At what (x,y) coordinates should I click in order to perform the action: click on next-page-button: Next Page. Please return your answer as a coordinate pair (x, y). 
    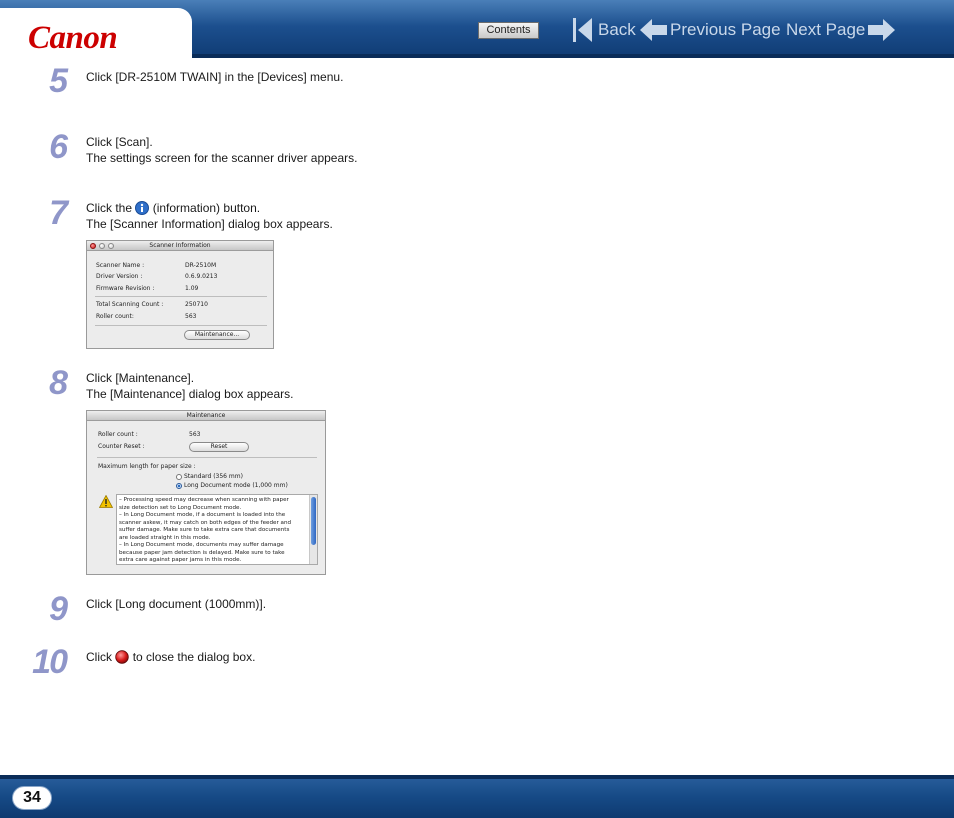
    Looking at the image, I should click on (841, 30).